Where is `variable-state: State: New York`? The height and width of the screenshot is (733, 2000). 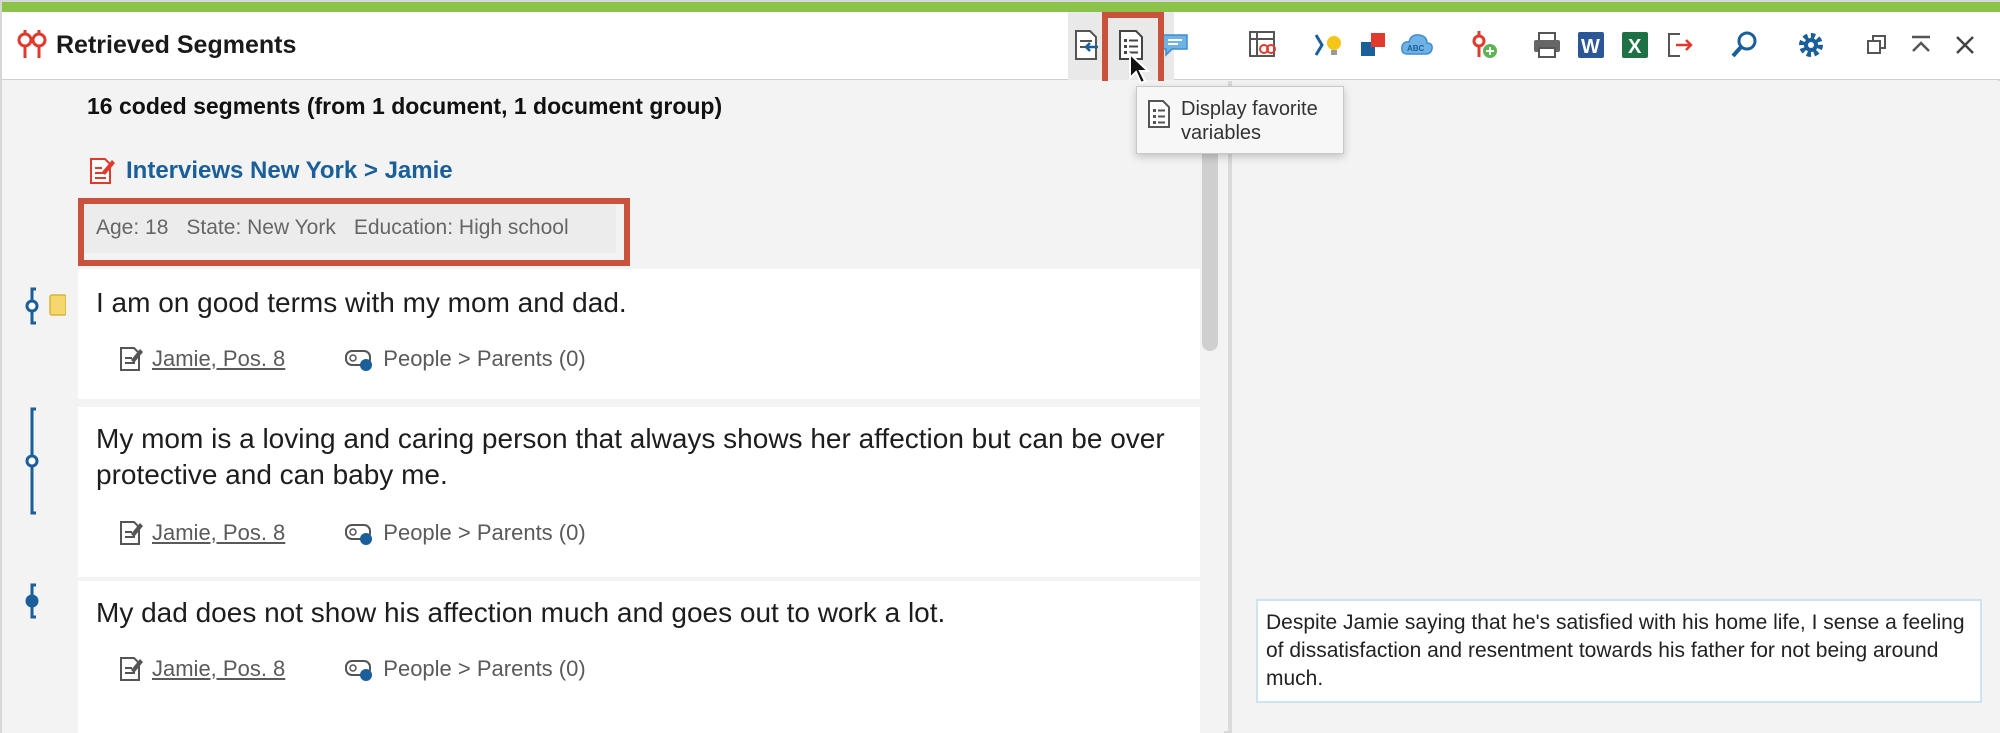
variable-state: State: New York is located at coordinates (261, 227).